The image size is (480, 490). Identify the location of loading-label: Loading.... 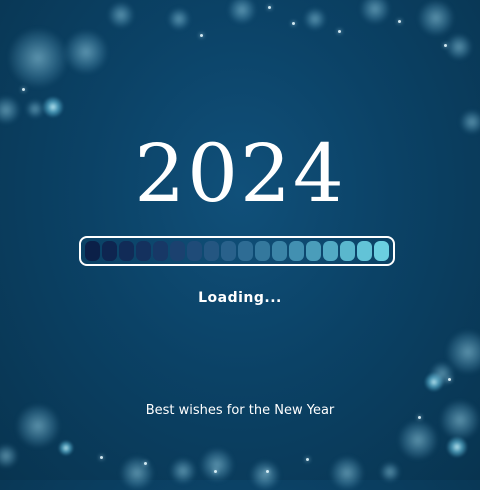
(240, 298).